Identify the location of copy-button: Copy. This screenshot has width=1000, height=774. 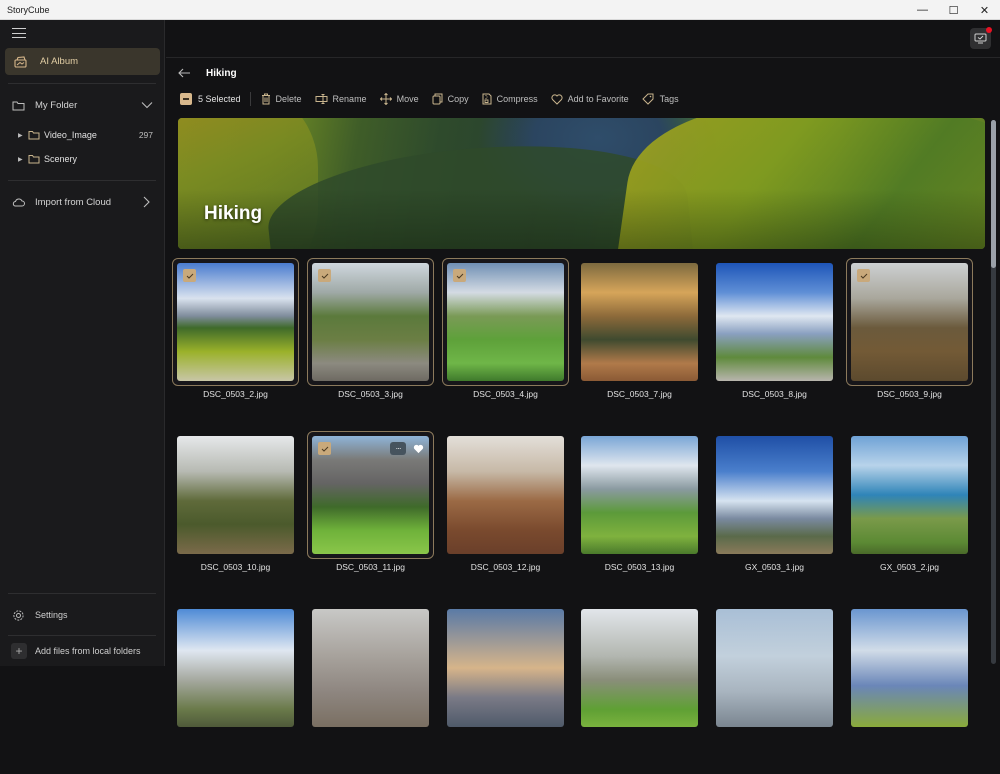
(450, 99).